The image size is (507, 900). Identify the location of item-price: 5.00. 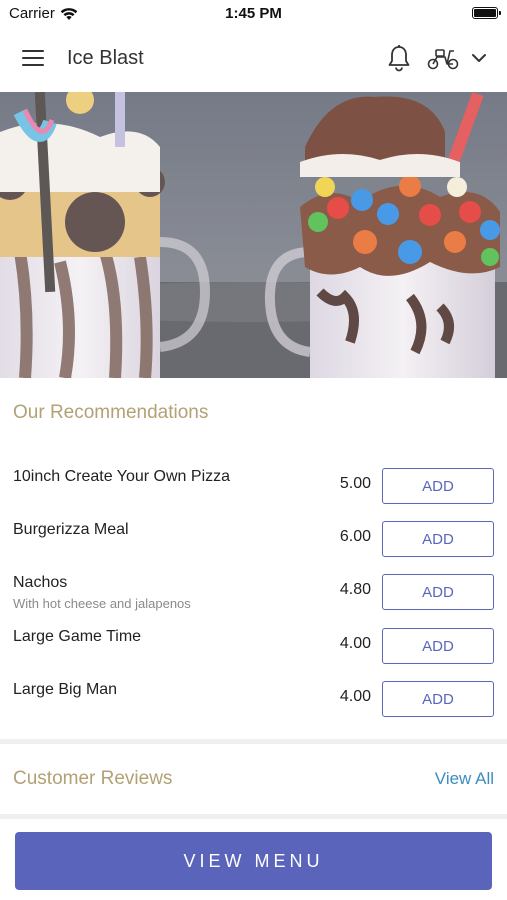
(355, 483).